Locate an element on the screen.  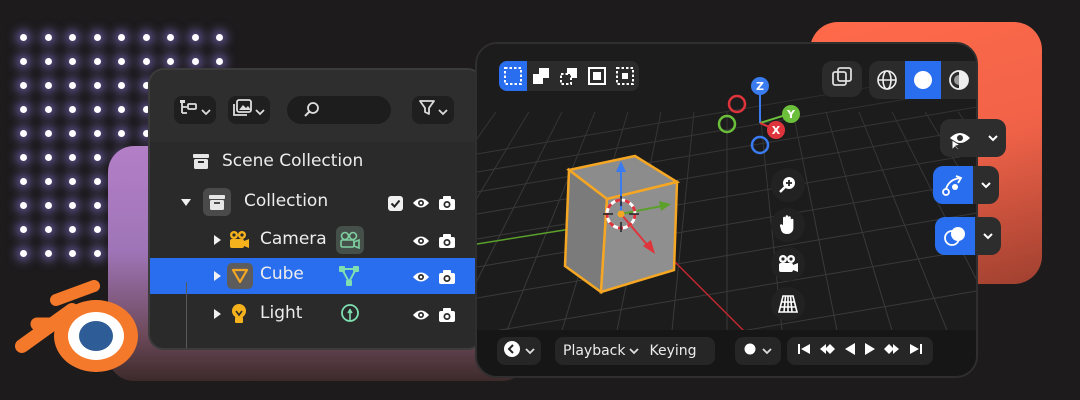
mesh-data-icon is located at coordinates (349, 276).